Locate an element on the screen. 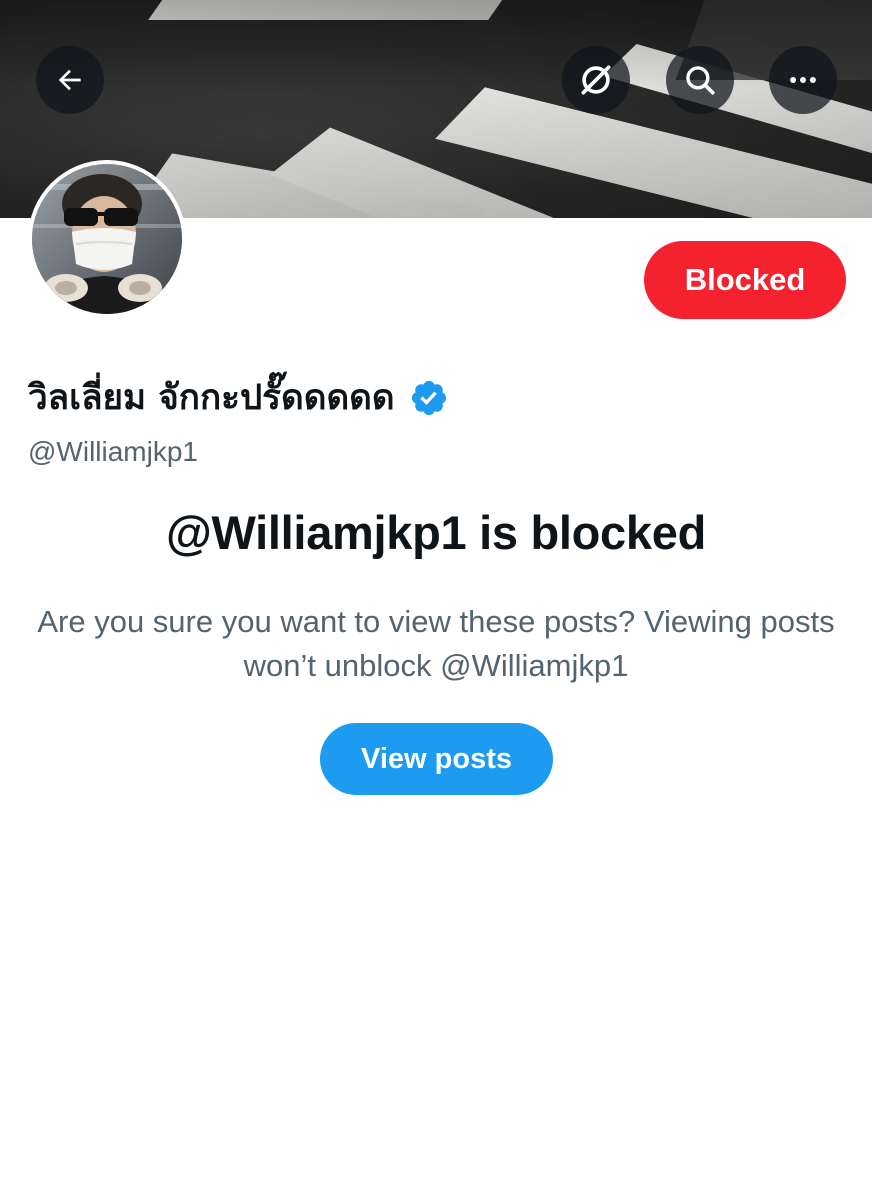  display-name: วิลเลี่ยม จักกะปรั๊ดดดดด is located at coordinates (211, 398).